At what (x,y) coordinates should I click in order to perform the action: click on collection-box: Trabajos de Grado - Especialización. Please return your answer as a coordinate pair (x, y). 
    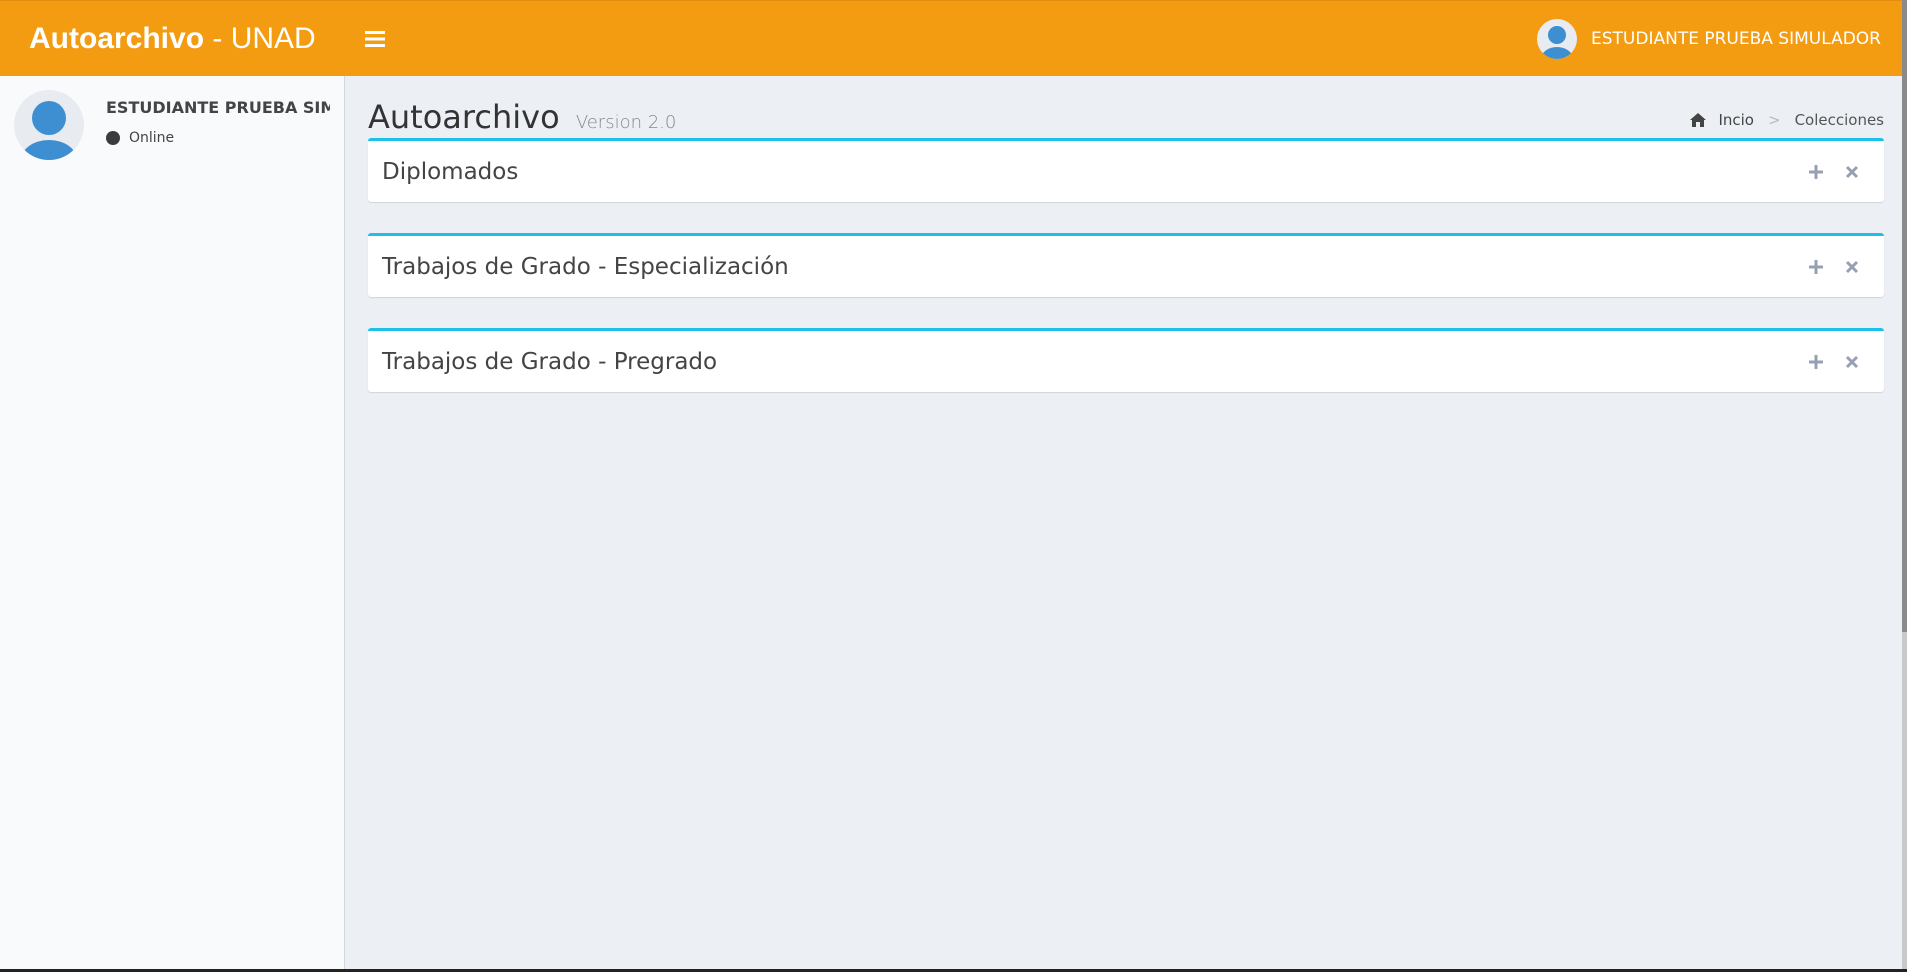
    Looking at the image, I should click on (1126, 265).